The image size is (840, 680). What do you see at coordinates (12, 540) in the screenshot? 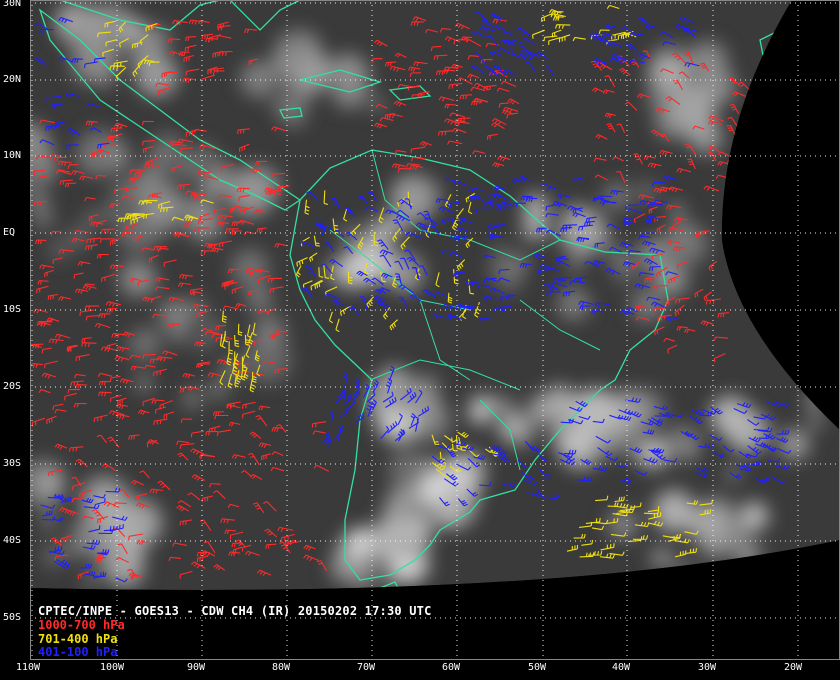
I see `lat-label-40s: 40S` at bounding box center [12, 540].